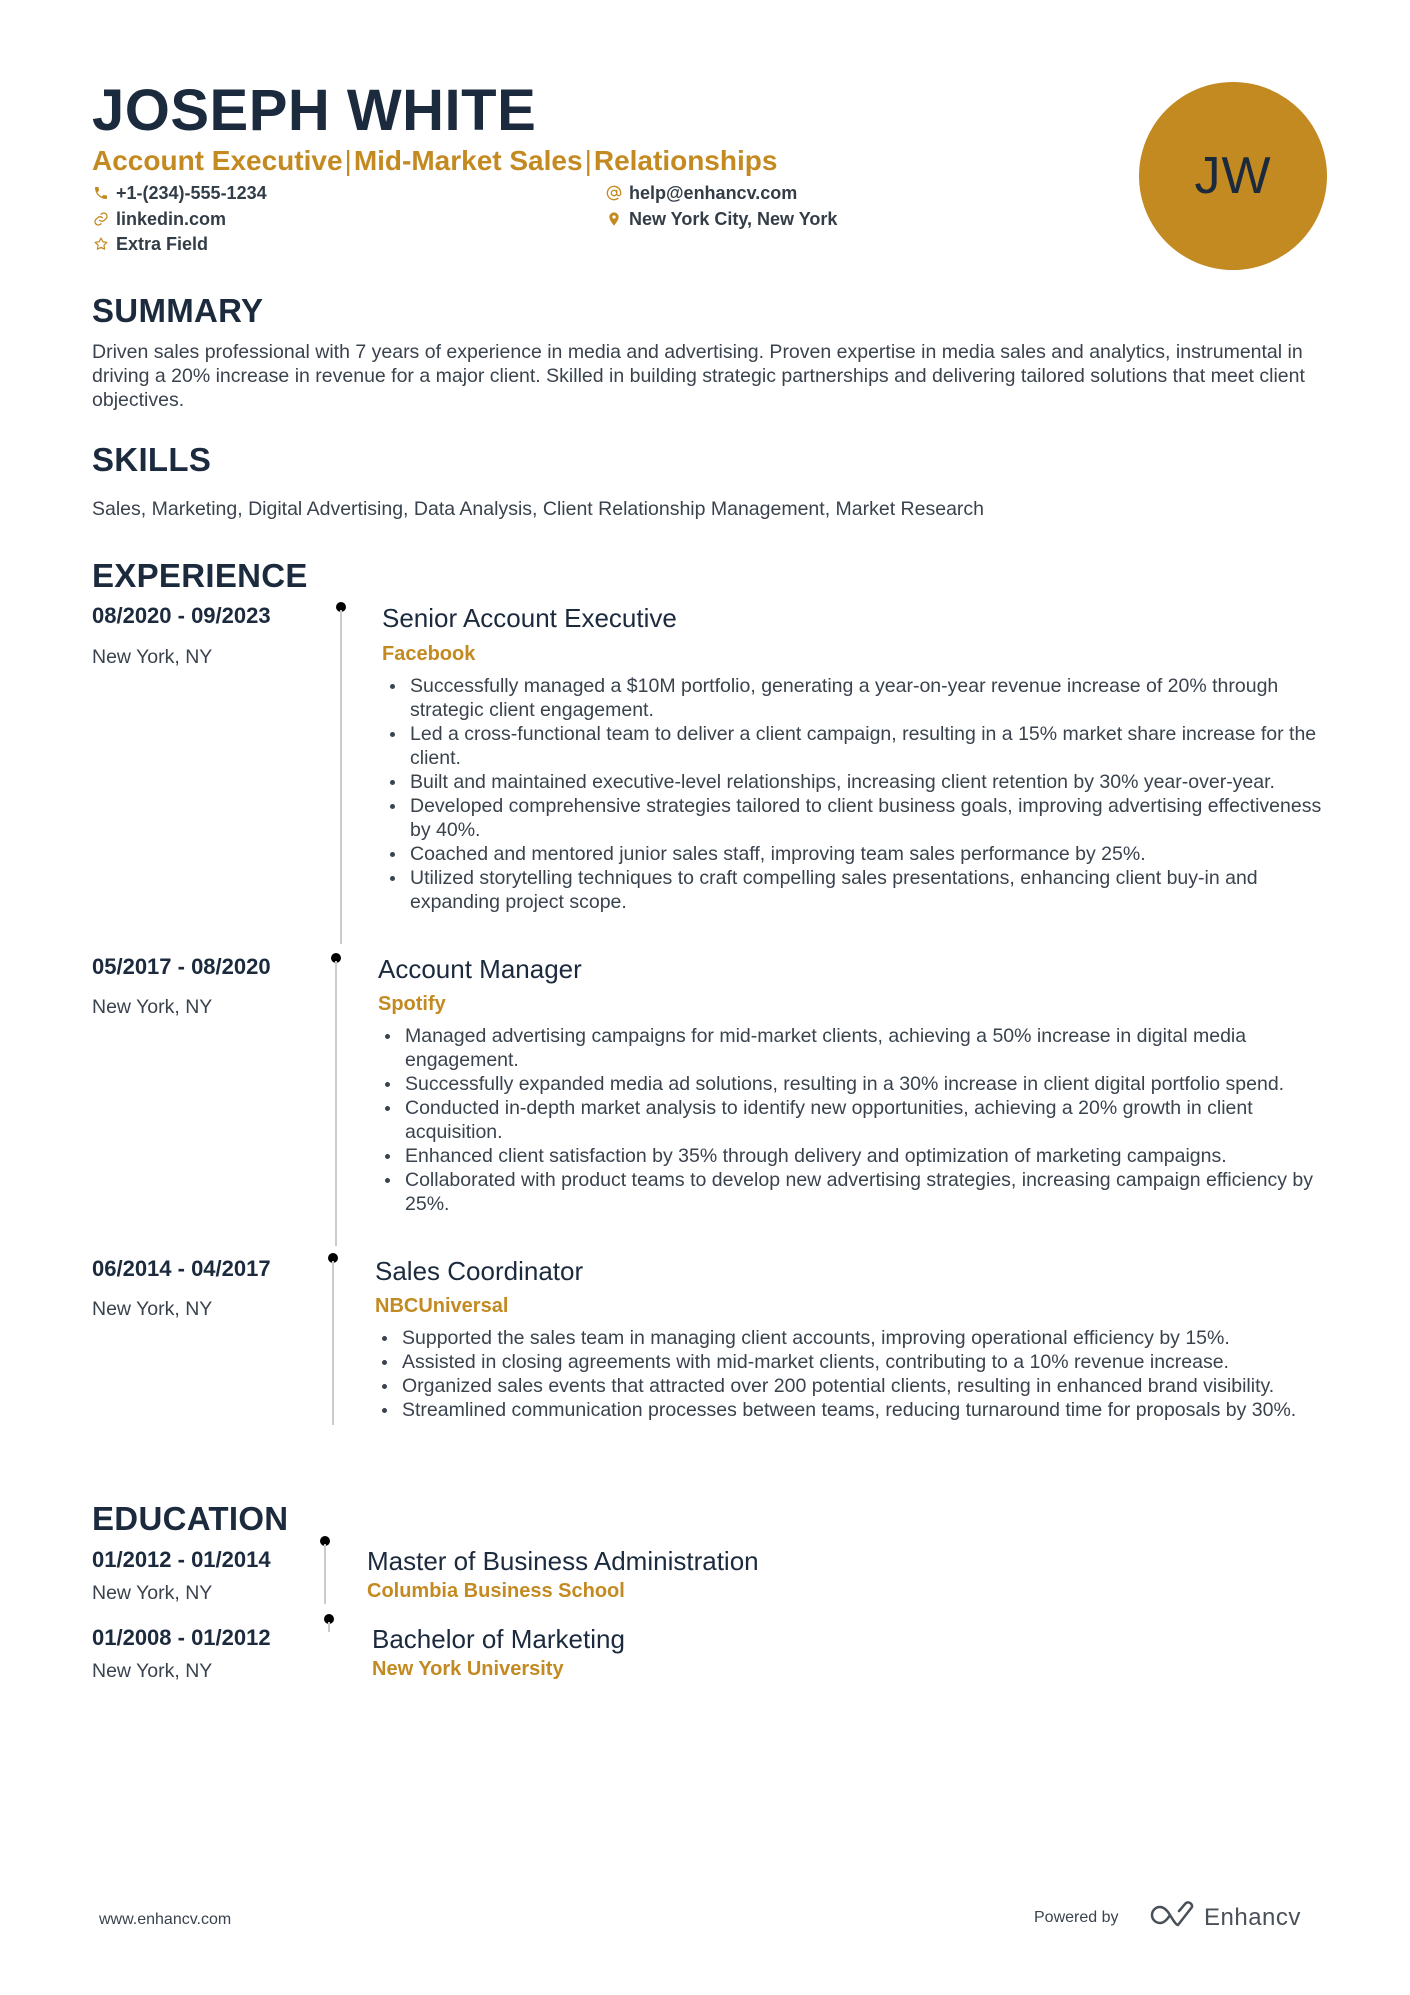 This screenshot has width=1410, height=1995. Describe the element at coordinates (468, 160) in the screenshot. I see `headline-part: Mid-Market Sales` at that location.